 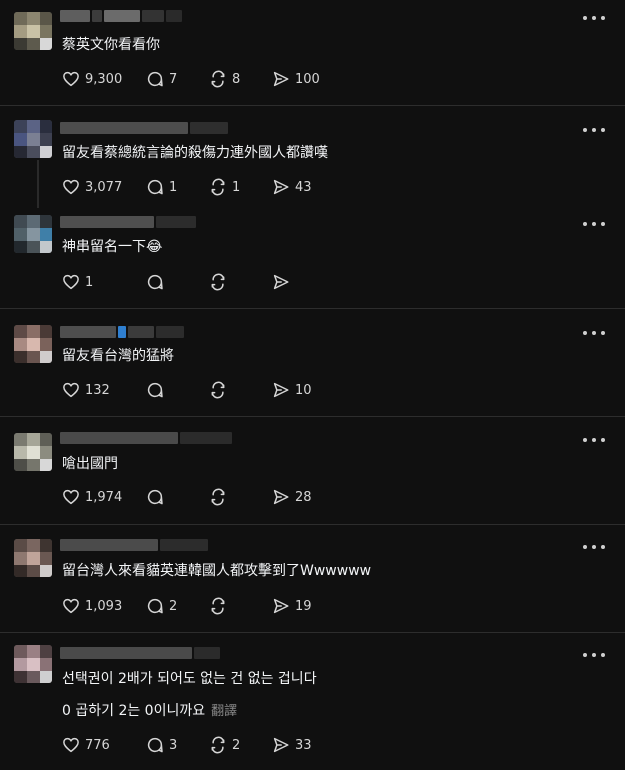 What do you see at coordinates (173, 187) in the screenshot?
I see `comment-count: 1` at bounding box center [173, 187].